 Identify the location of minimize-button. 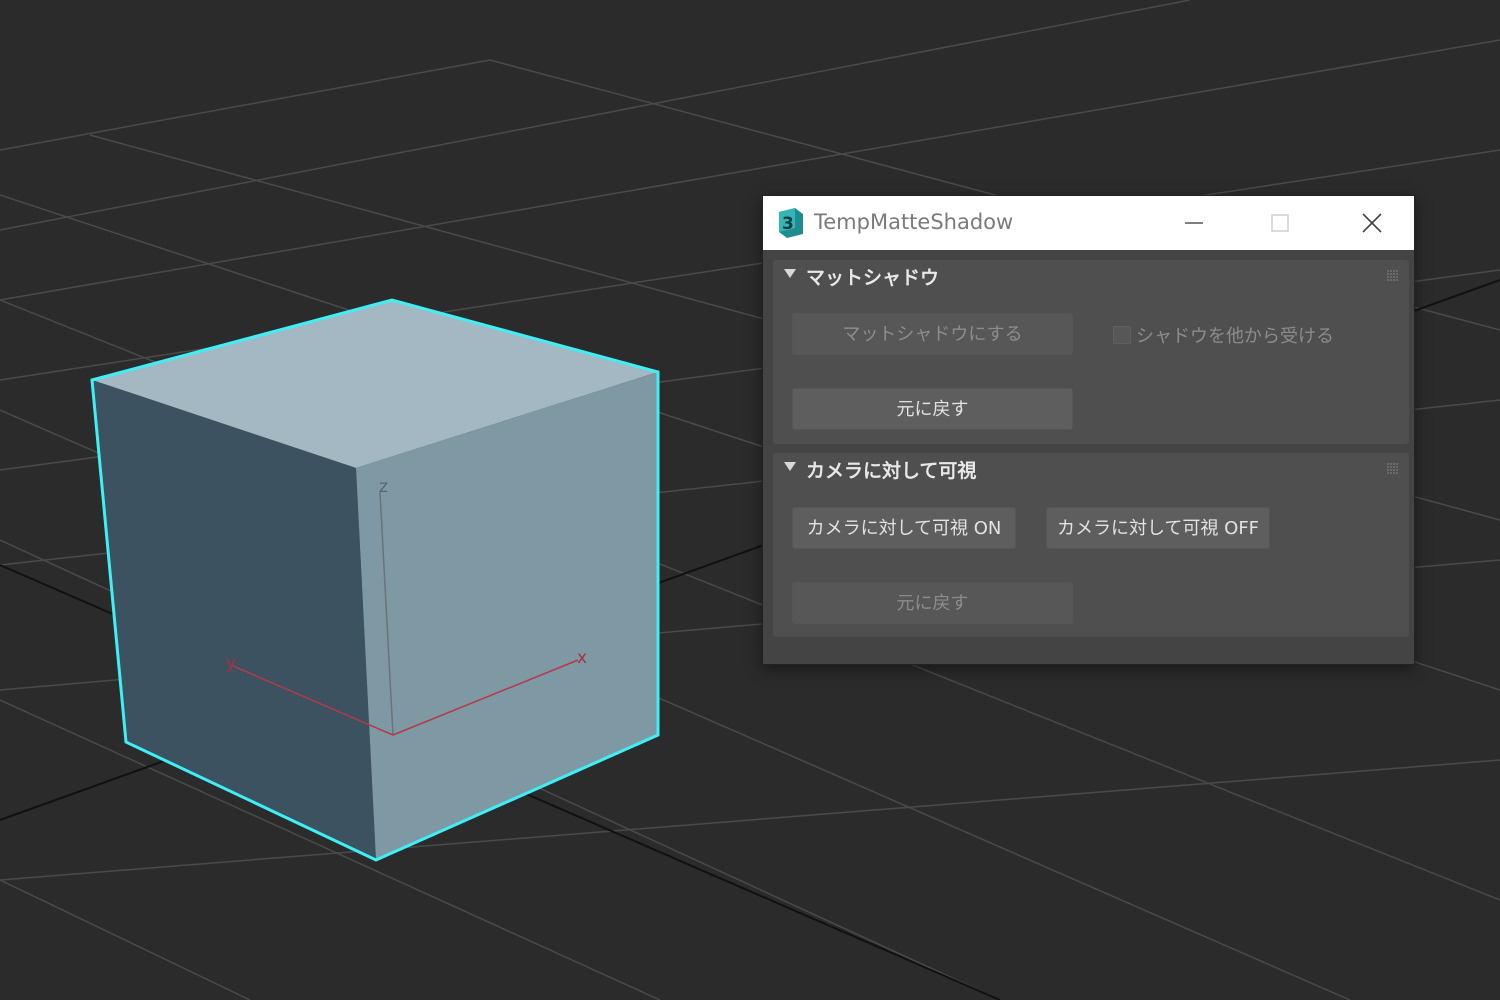
(1192, 223).